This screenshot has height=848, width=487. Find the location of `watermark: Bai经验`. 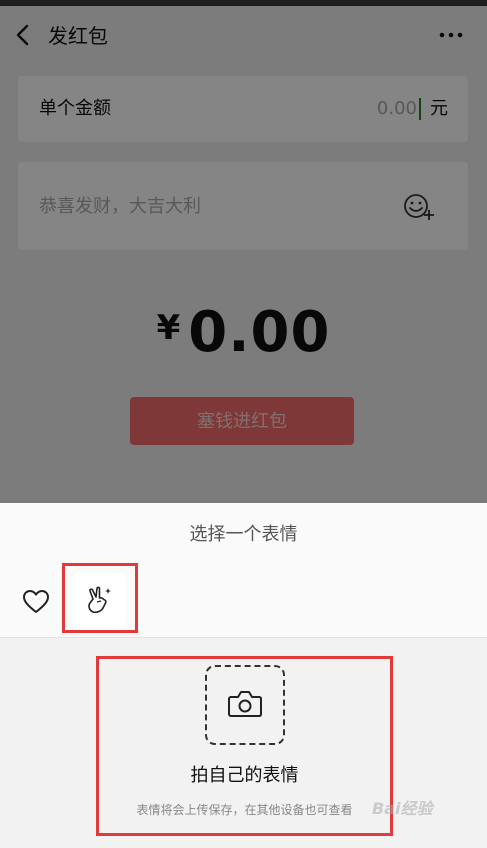

watermark: Bai经验 is located at coordinates (402, 808).